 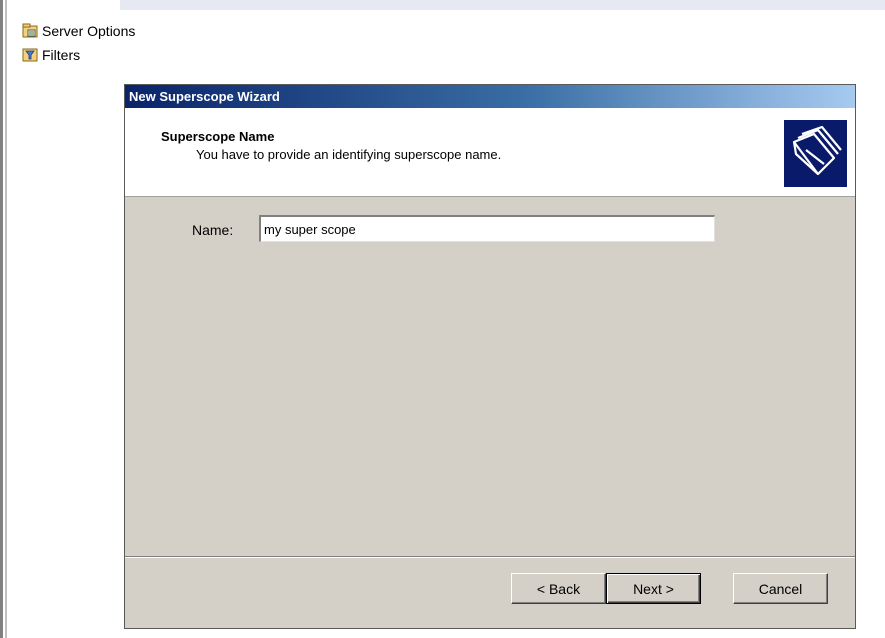 I want to click on filter-icon, so click(x=30, y=55).